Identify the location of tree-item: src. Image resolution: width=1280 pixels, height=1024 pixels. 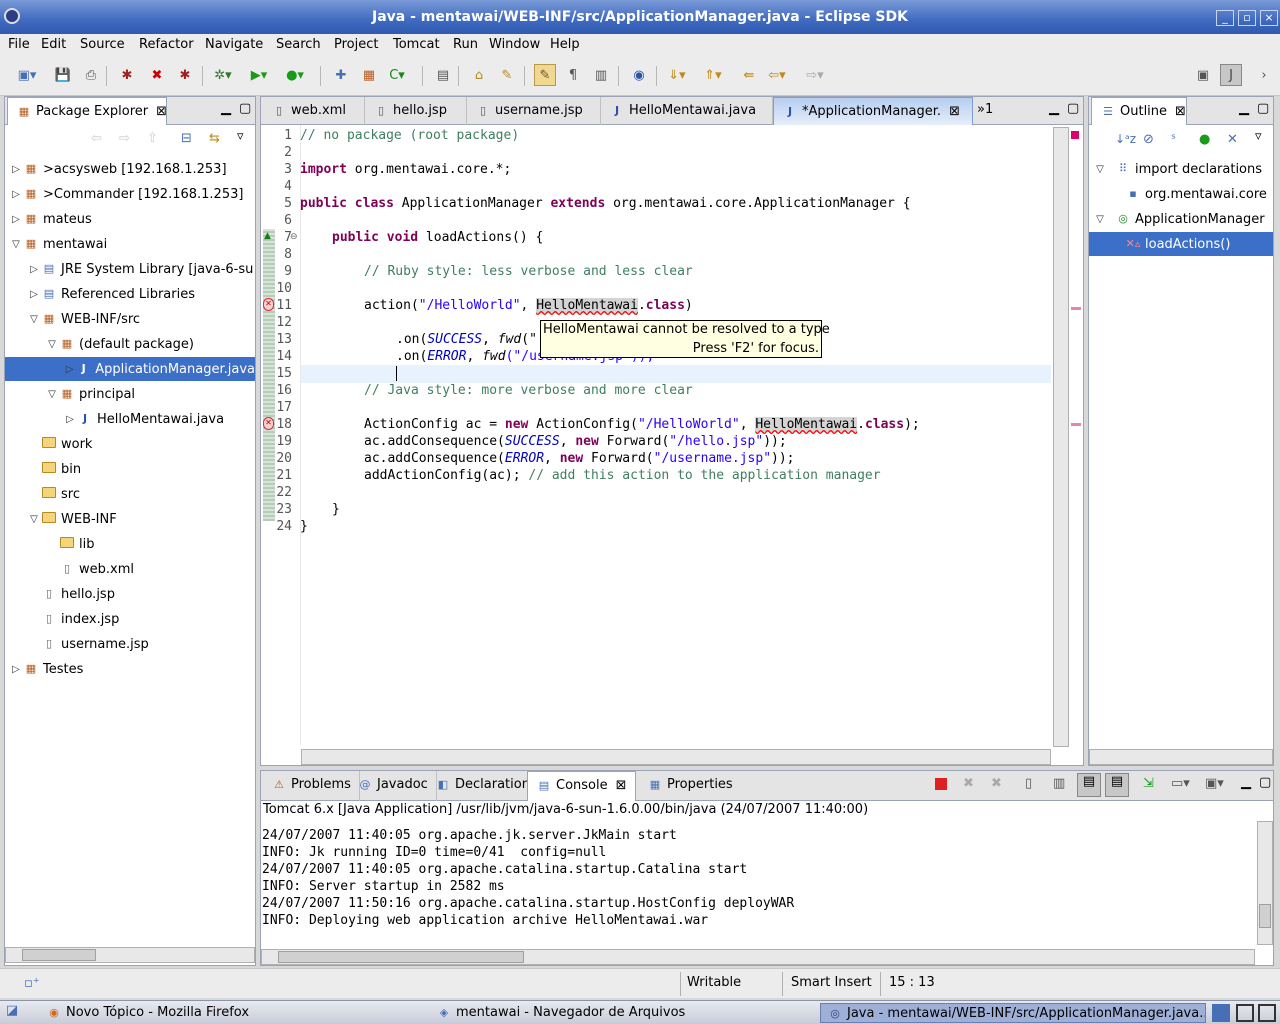
(130, 494).